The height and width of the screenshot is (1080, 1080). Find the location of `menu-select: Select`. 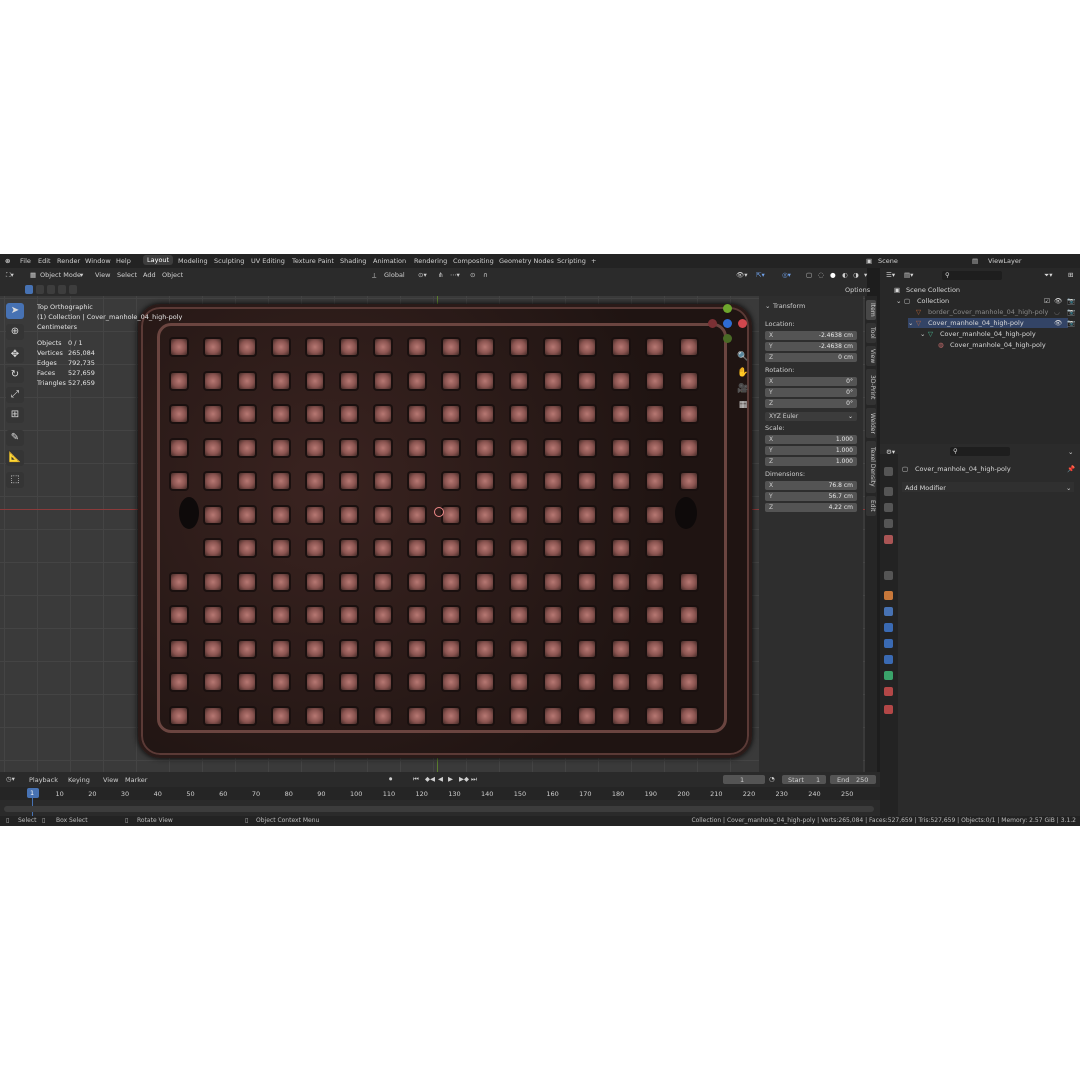

menu-select: Select is located at coordinates (127, 275).